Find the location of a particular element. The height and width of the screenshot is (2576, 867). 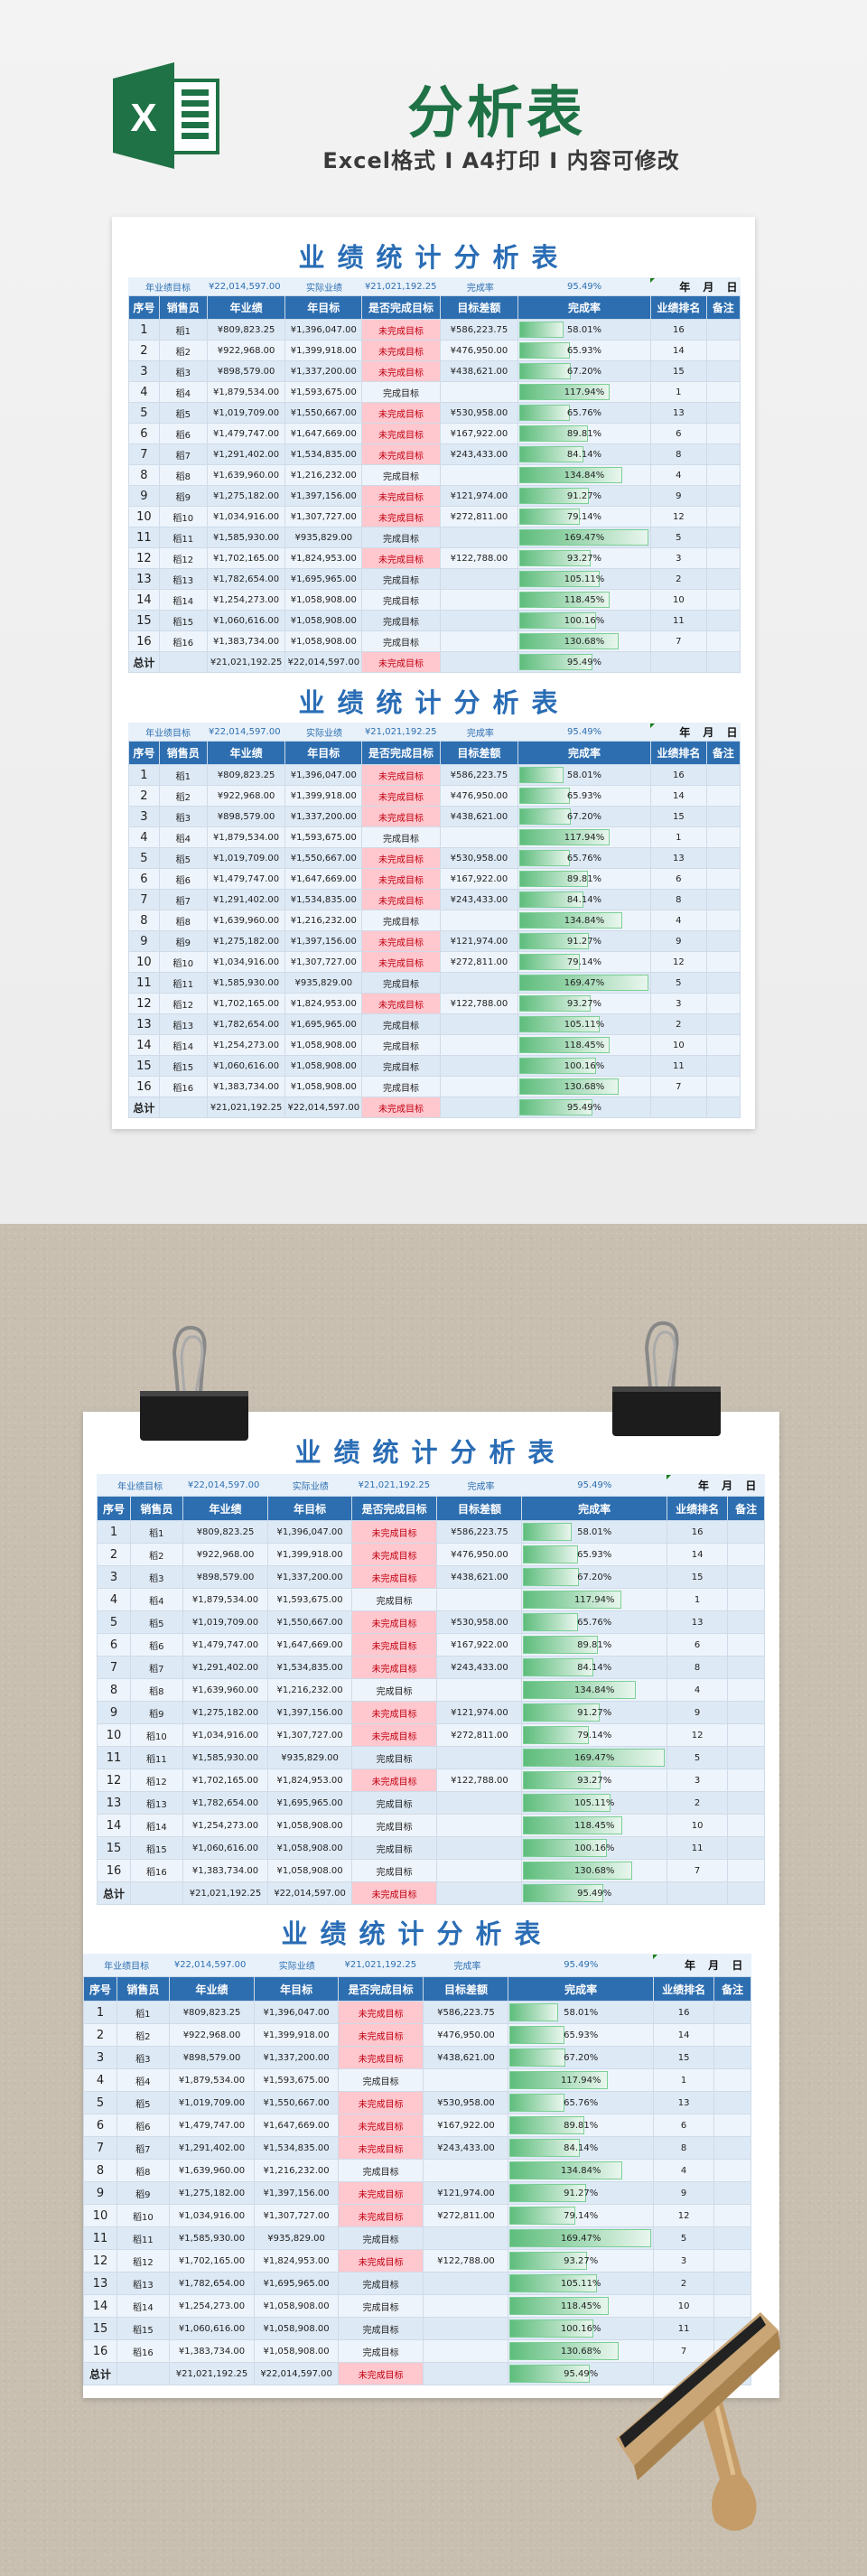

salesperson-cell: 稻6 is located at coordinates (156, 1645).